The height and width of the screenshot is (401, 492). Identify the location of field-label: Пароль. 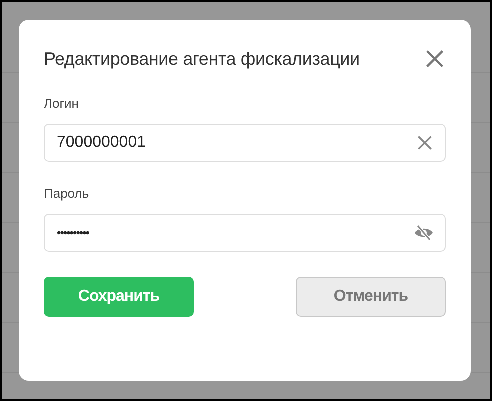
(67, 194).